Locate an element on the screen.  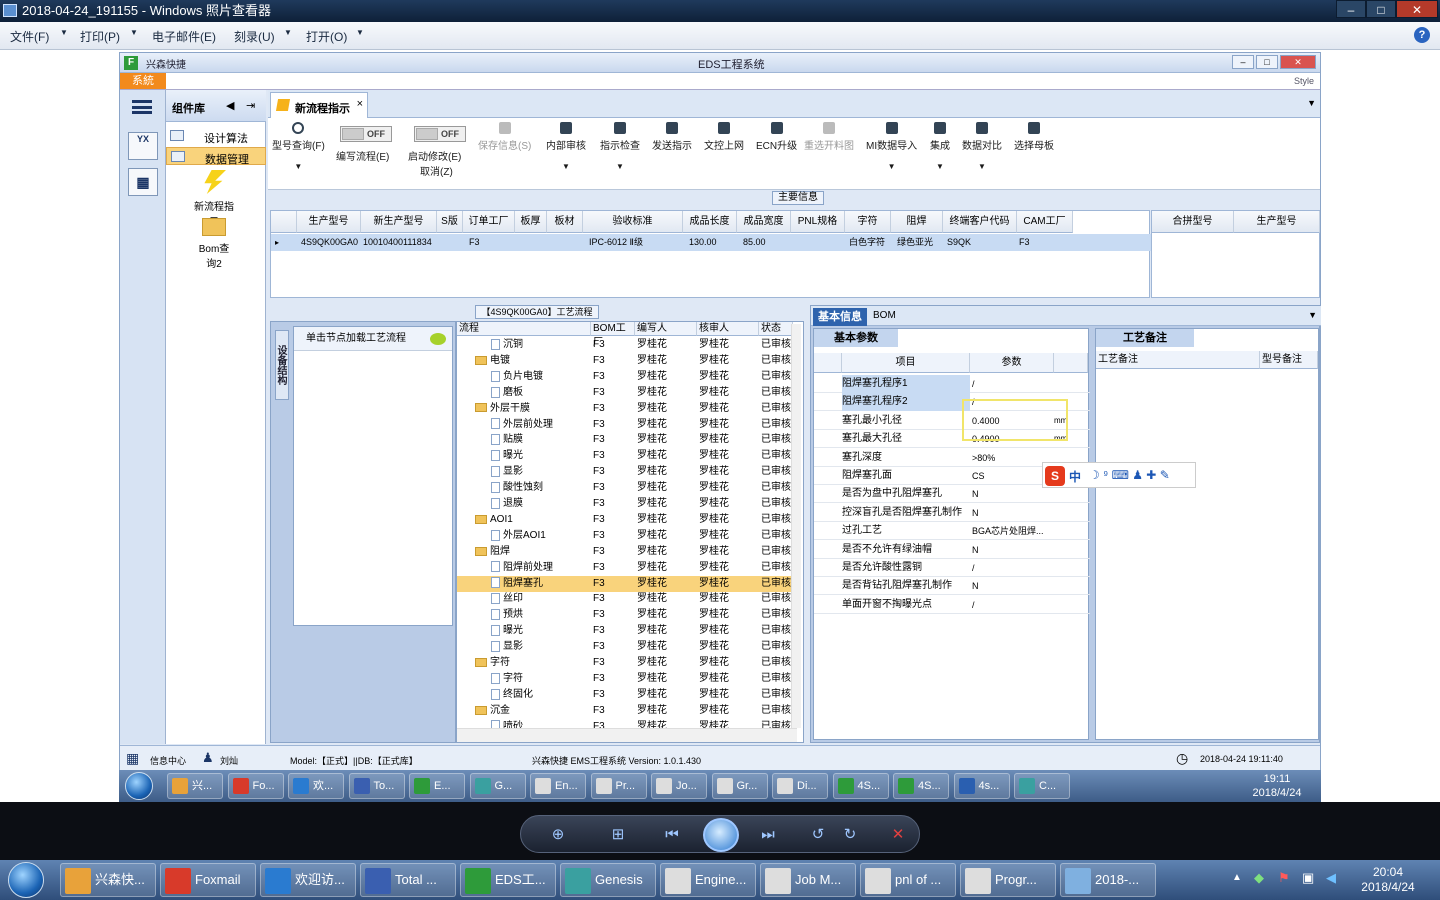
slideshow-button is located at coordinates (721, 835).